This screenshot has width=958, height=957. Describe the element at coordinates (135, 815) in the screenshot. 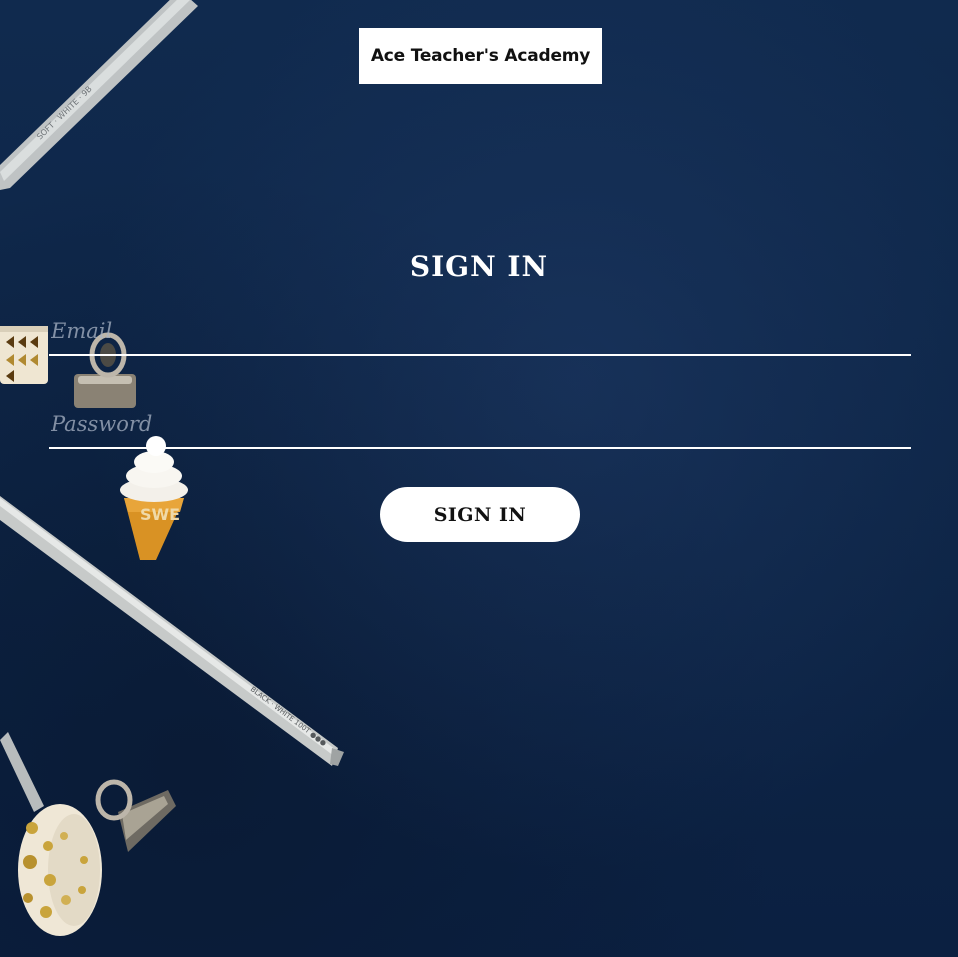

I see `binder-clip-bottom-decoration` at that location.